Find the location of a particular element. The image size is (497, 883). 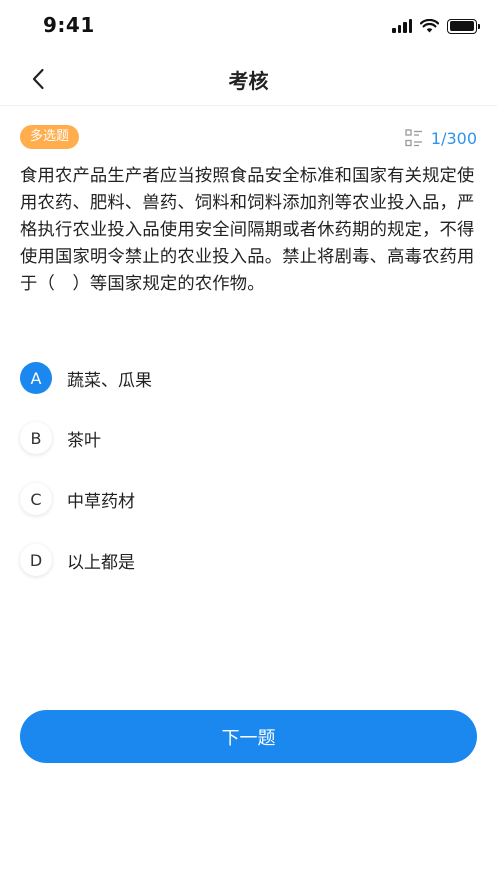

nav-bar: 考核 is located at coordinates (248, 79).